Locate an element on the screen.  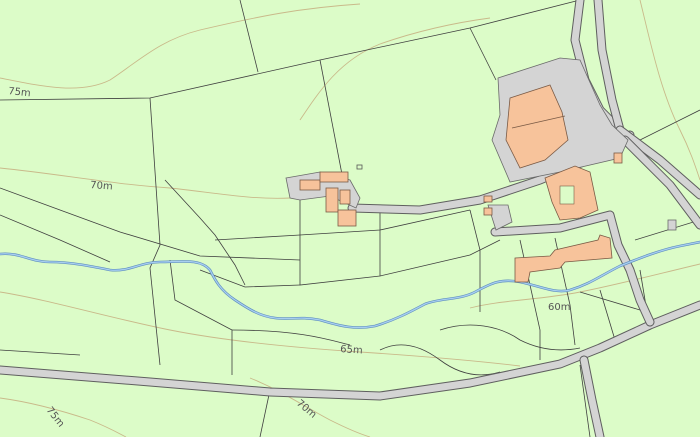
contour-label-65m: 65m is located at coordinates (351, 350).